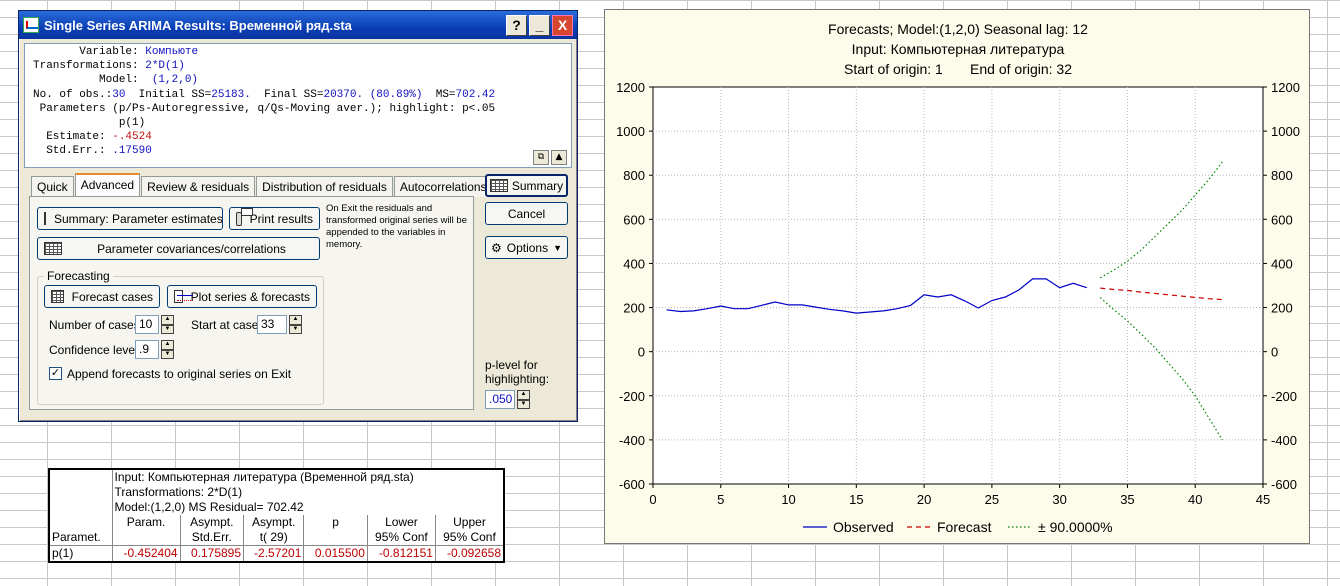 This screenshot has width=1340, height=586. Describe the element at coordinates (107, 185) in the screenshot. I see `tab-advanced: Advanced` at that location.